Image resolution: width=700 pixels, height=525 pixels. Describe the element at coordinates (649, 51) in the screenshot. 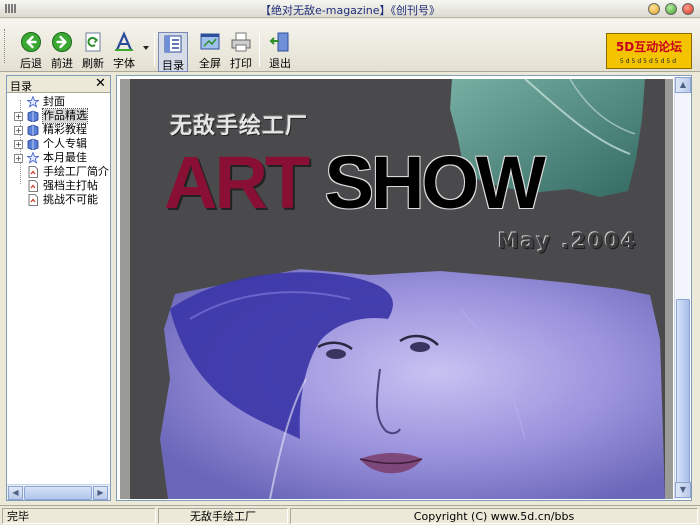

I see `forum-logo: 5D互动论坛 5d5d5d5d5d` at that location.